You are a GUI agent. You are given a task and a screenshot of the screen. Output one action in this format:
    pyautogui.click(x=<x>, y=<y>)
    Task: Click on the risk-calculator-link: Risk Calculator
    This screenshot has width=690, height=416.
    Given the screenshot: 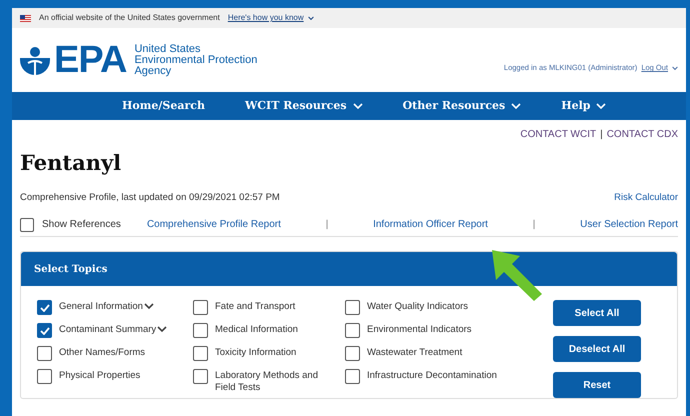 What is the action you would take?
    pyautogui.click(x=646, y=198)
    